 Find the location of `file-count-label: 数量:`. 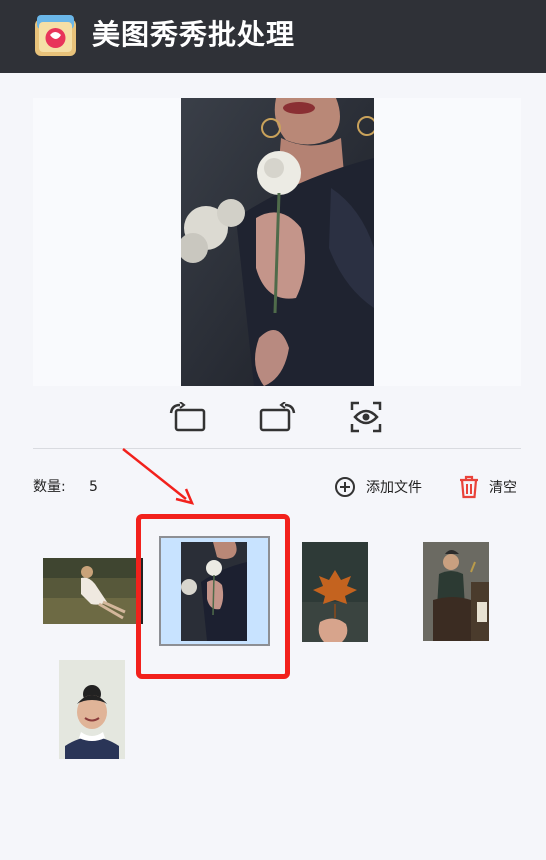

file-count-label: 数量: is located at coordinates (49, 487).